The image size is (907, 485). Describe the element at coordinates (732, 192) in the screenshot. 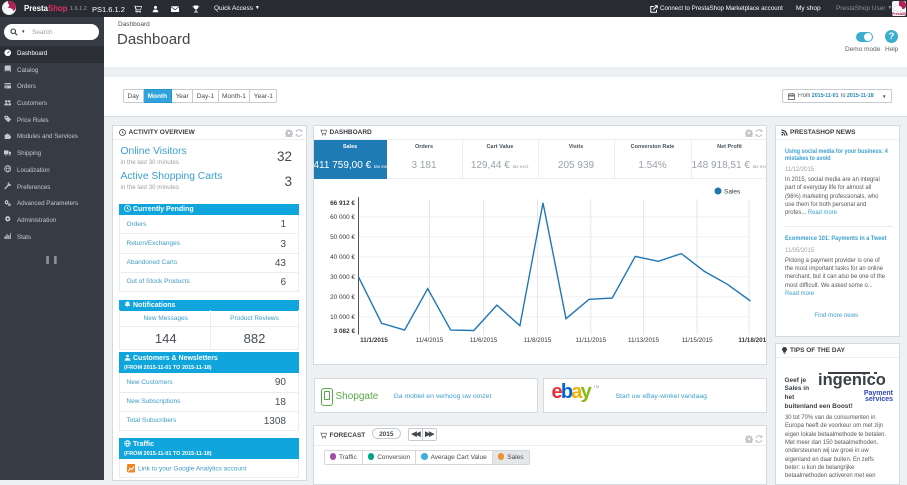

I see `svg-text: Sales` at that location.